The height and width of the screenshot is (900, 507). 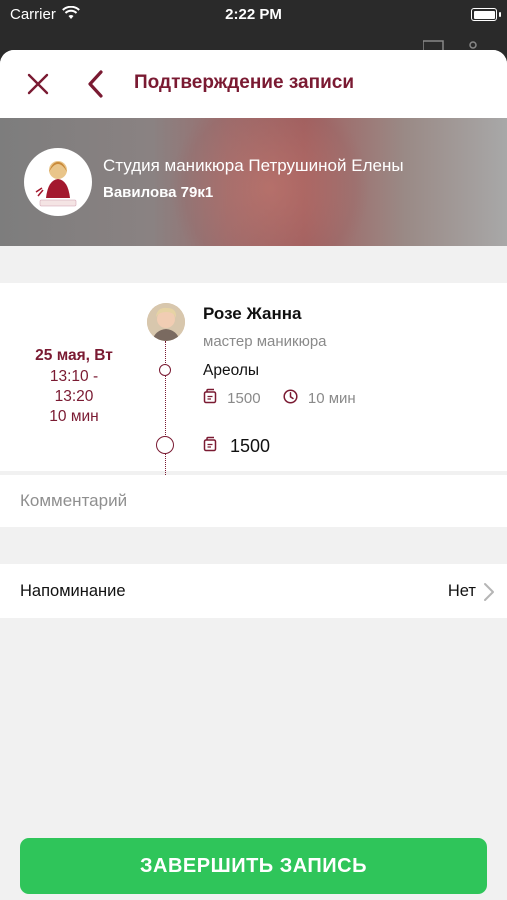 I want to click on appointment-duration: 10 мин, so click(x=74, y=416).